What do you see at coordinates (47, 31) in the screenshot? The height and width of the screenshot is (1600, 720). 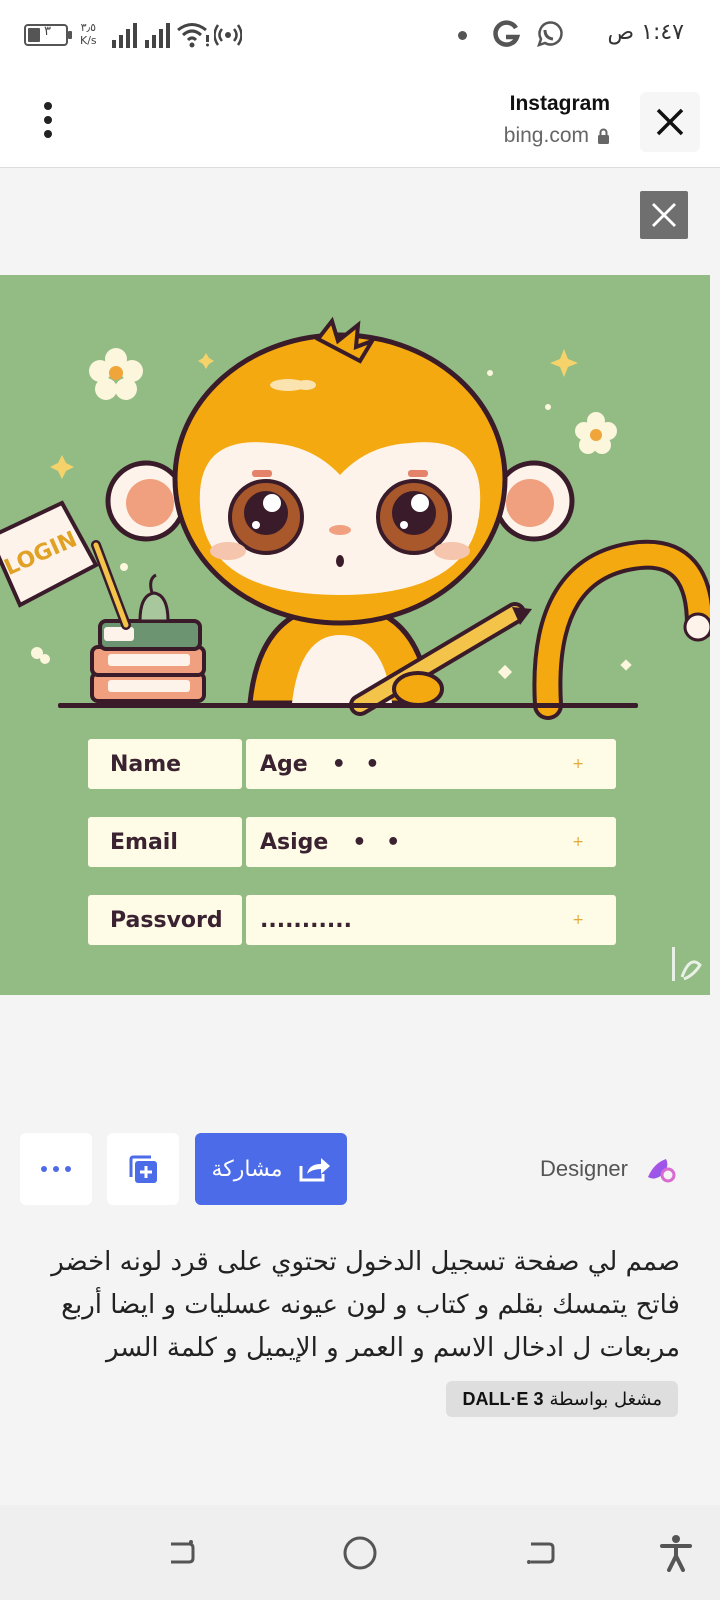 I see `battery-level: ٣` at bounding box center [47, 31].